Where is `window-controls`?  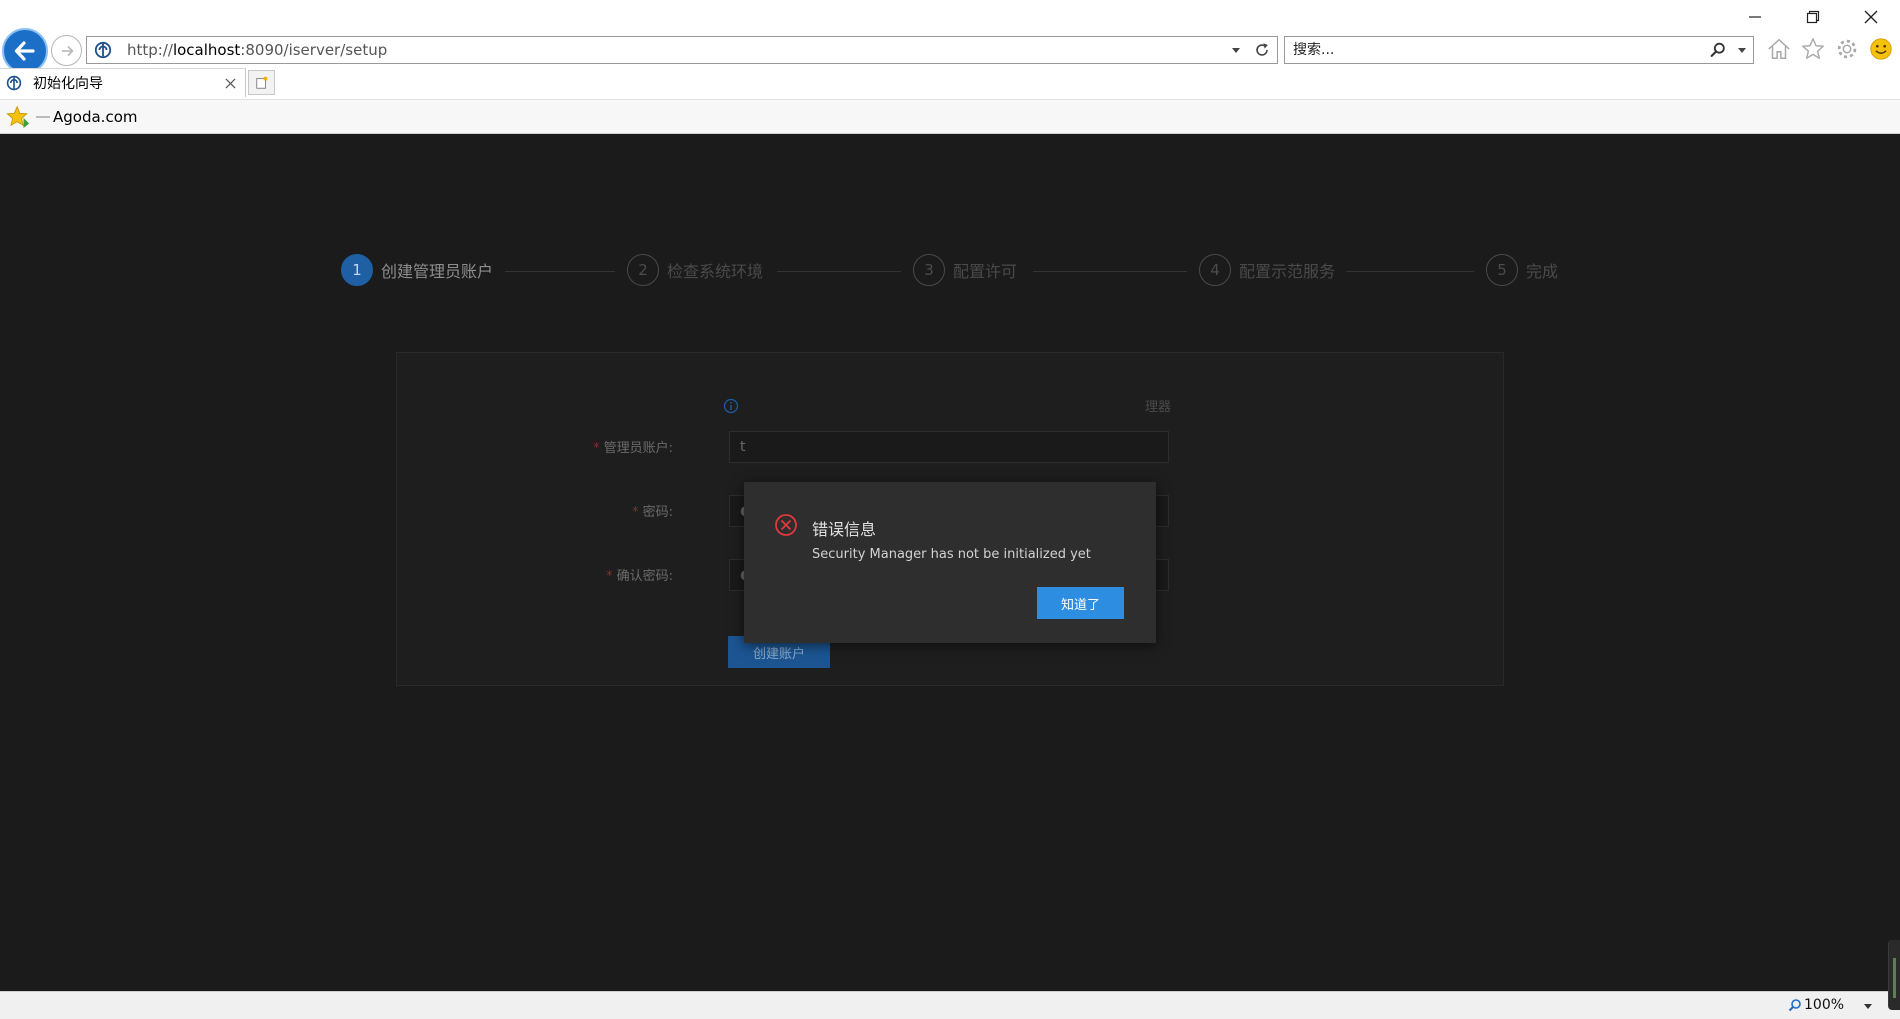 window-controls is located at coordinates (1813, 17).